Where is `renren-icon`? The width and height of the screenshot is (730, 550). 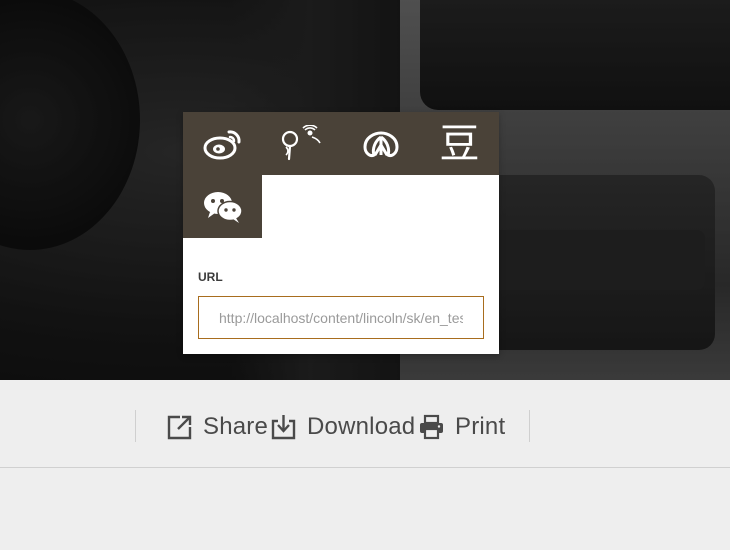 renren-icon is located at coordinates (380, 144).